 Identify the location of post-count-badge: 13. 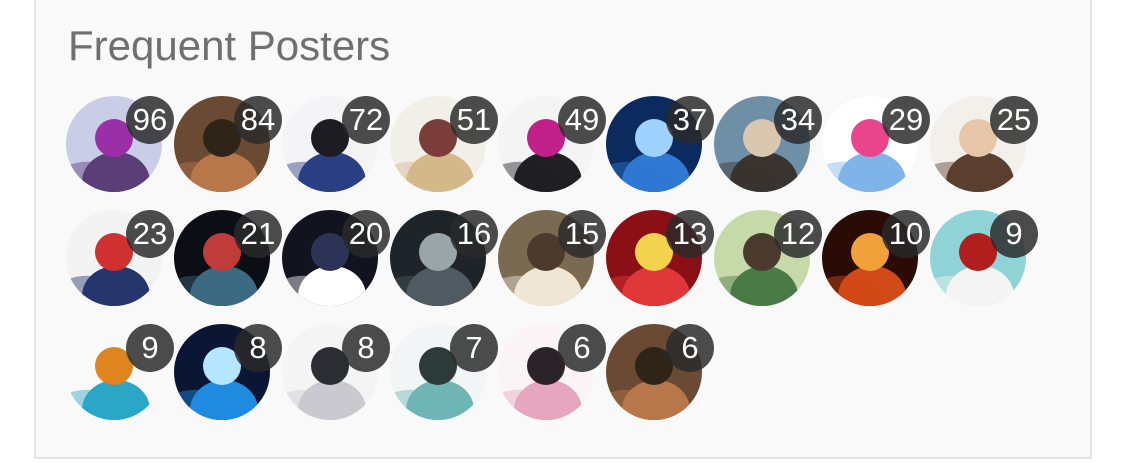
(690, 234).